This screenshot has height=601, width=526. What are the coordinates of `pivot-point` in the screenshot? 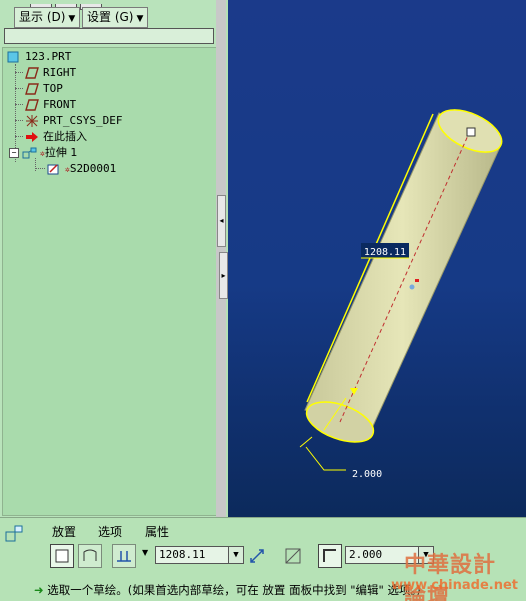 It's located at (412, 287).